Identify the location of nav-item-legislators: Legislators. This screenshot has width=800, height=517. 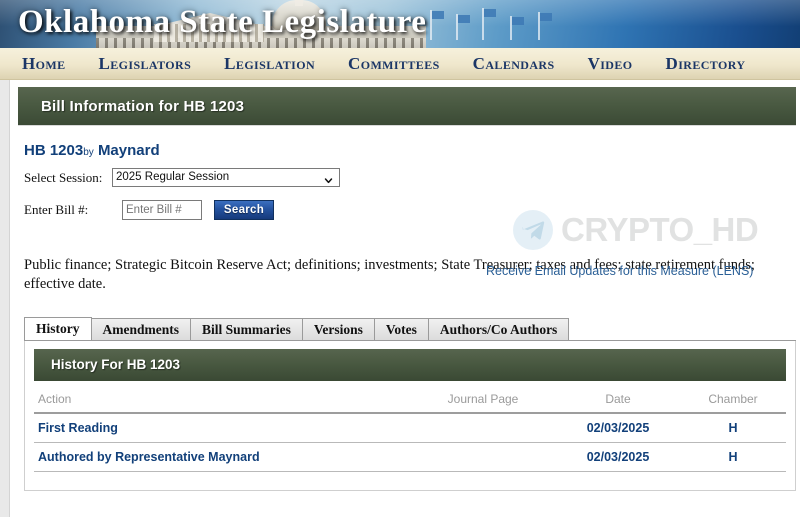
(145, 64).